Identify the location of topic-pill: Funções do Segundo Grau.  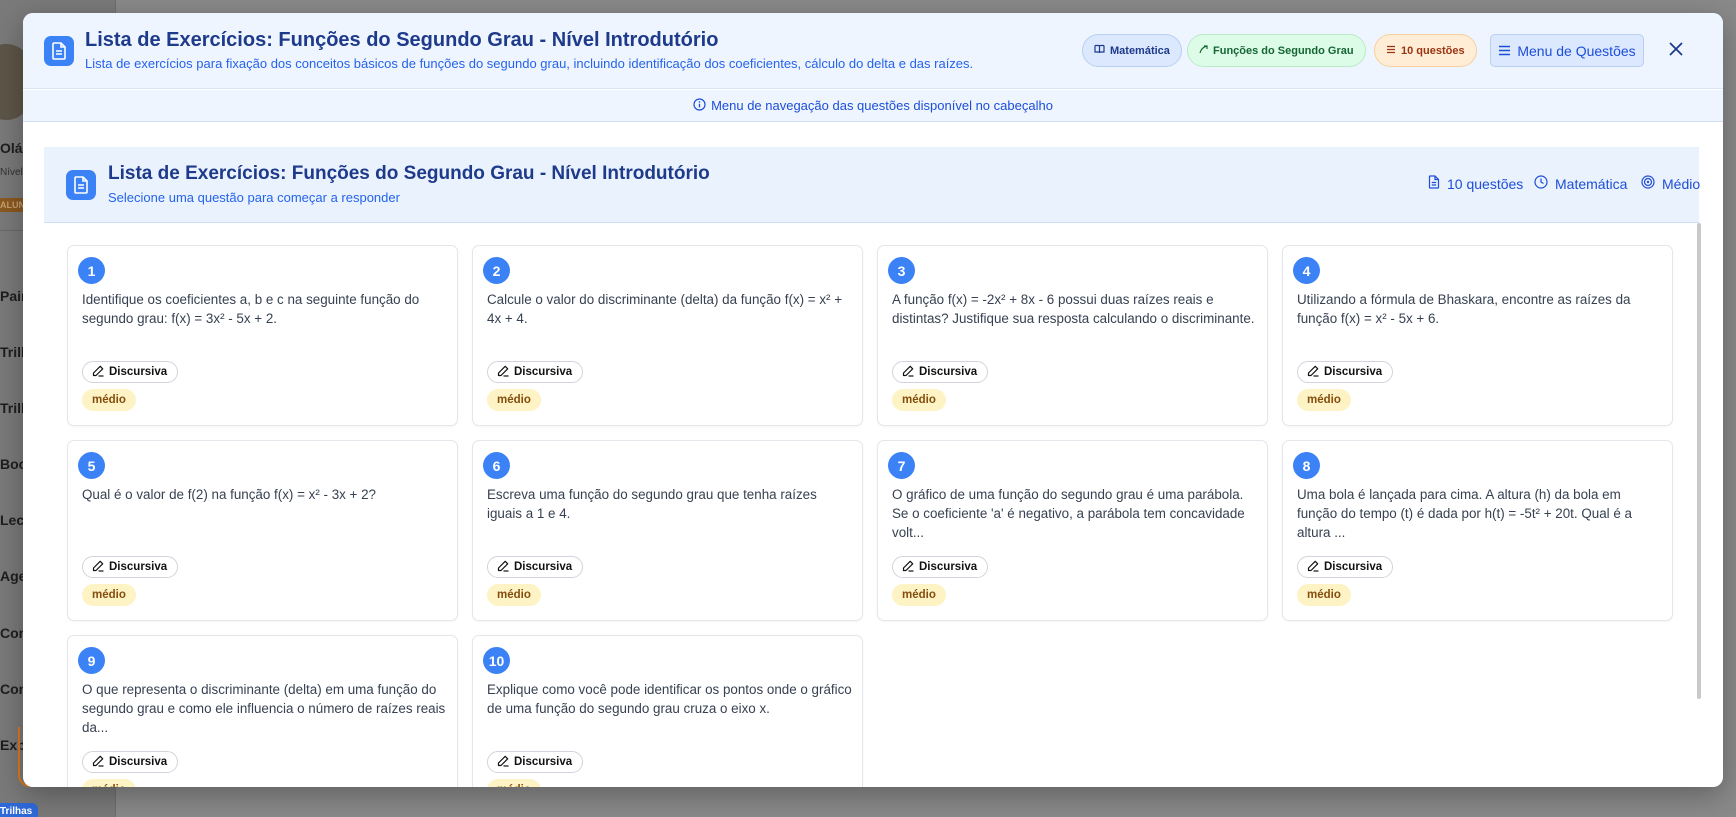
(1276, 50).